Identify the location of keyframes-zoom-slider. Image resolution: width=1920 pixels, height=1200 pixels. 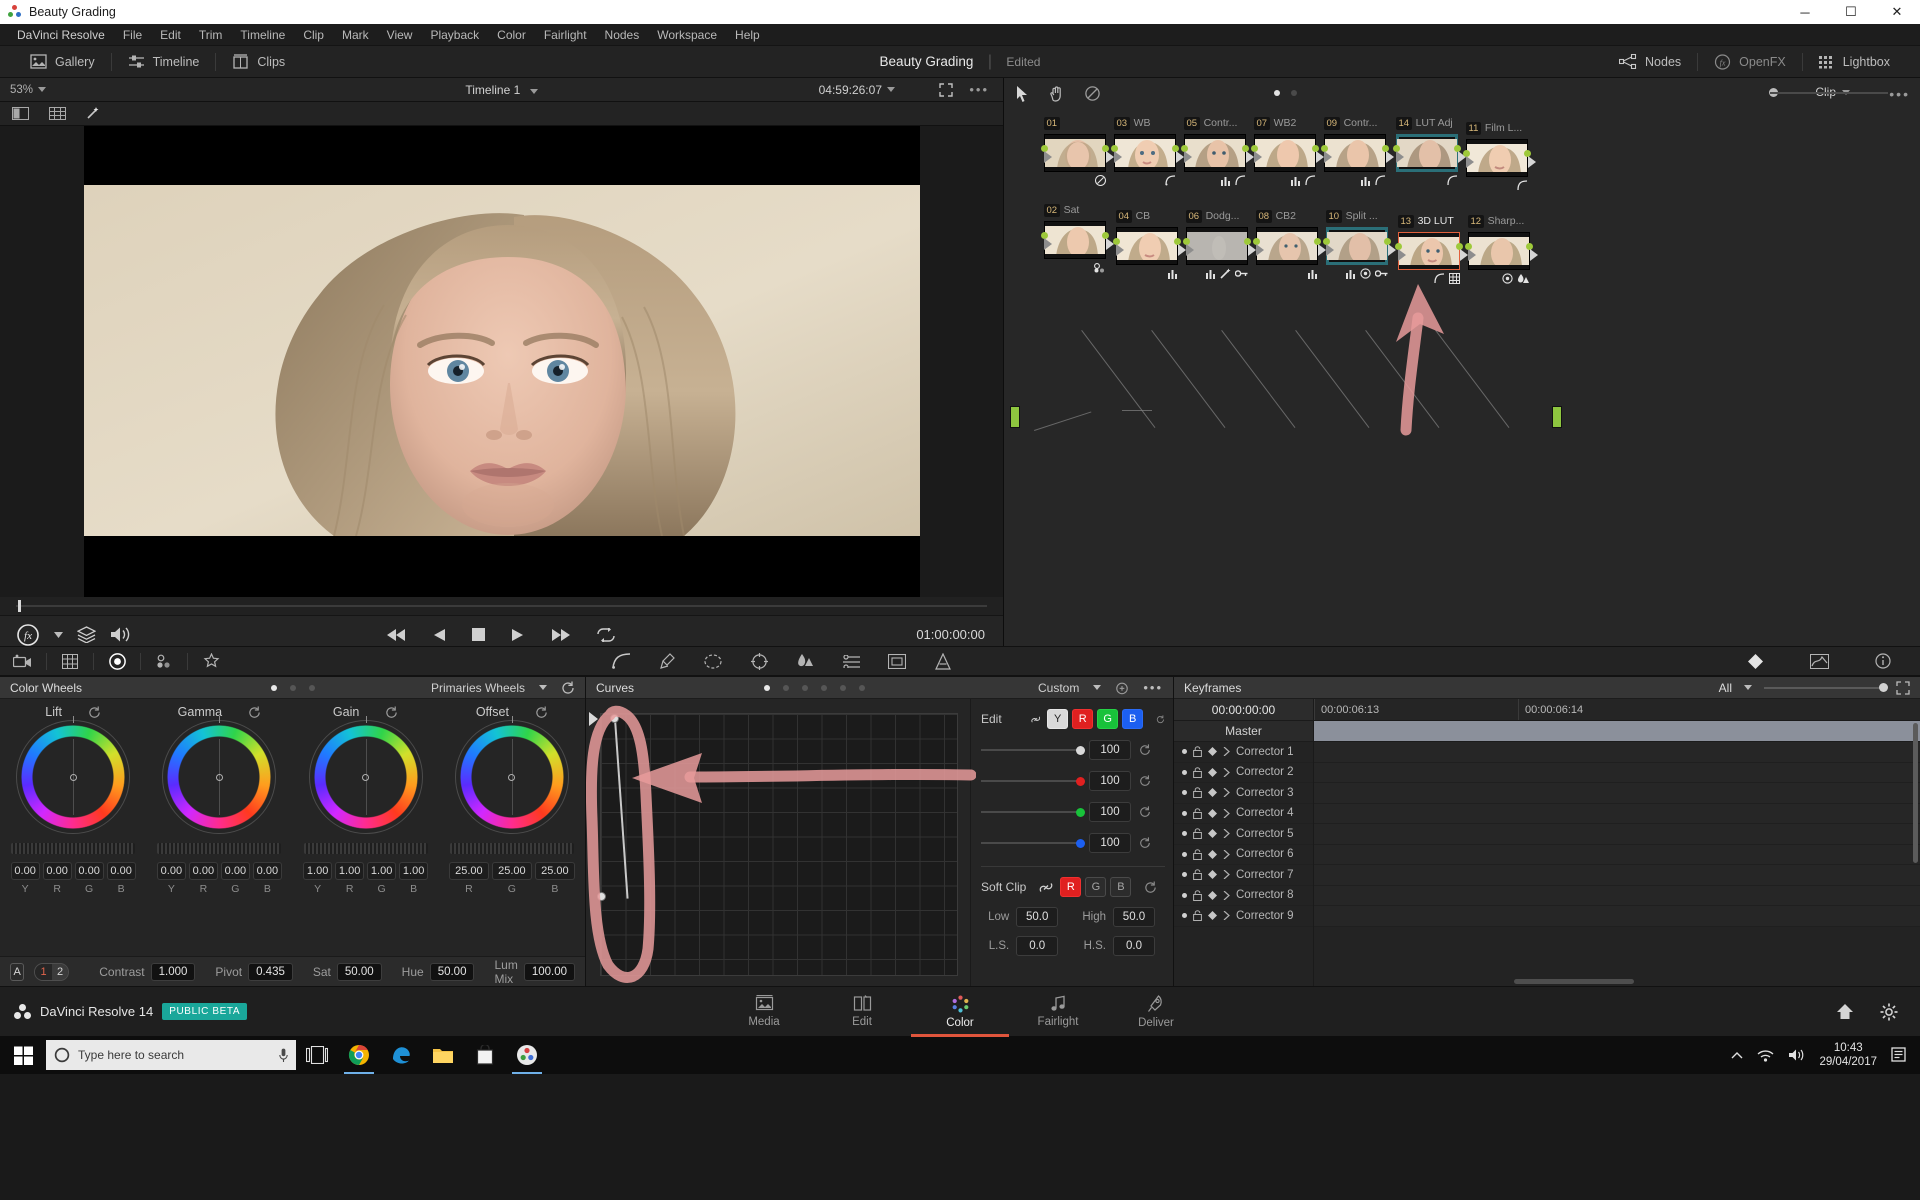
(1826, 687).